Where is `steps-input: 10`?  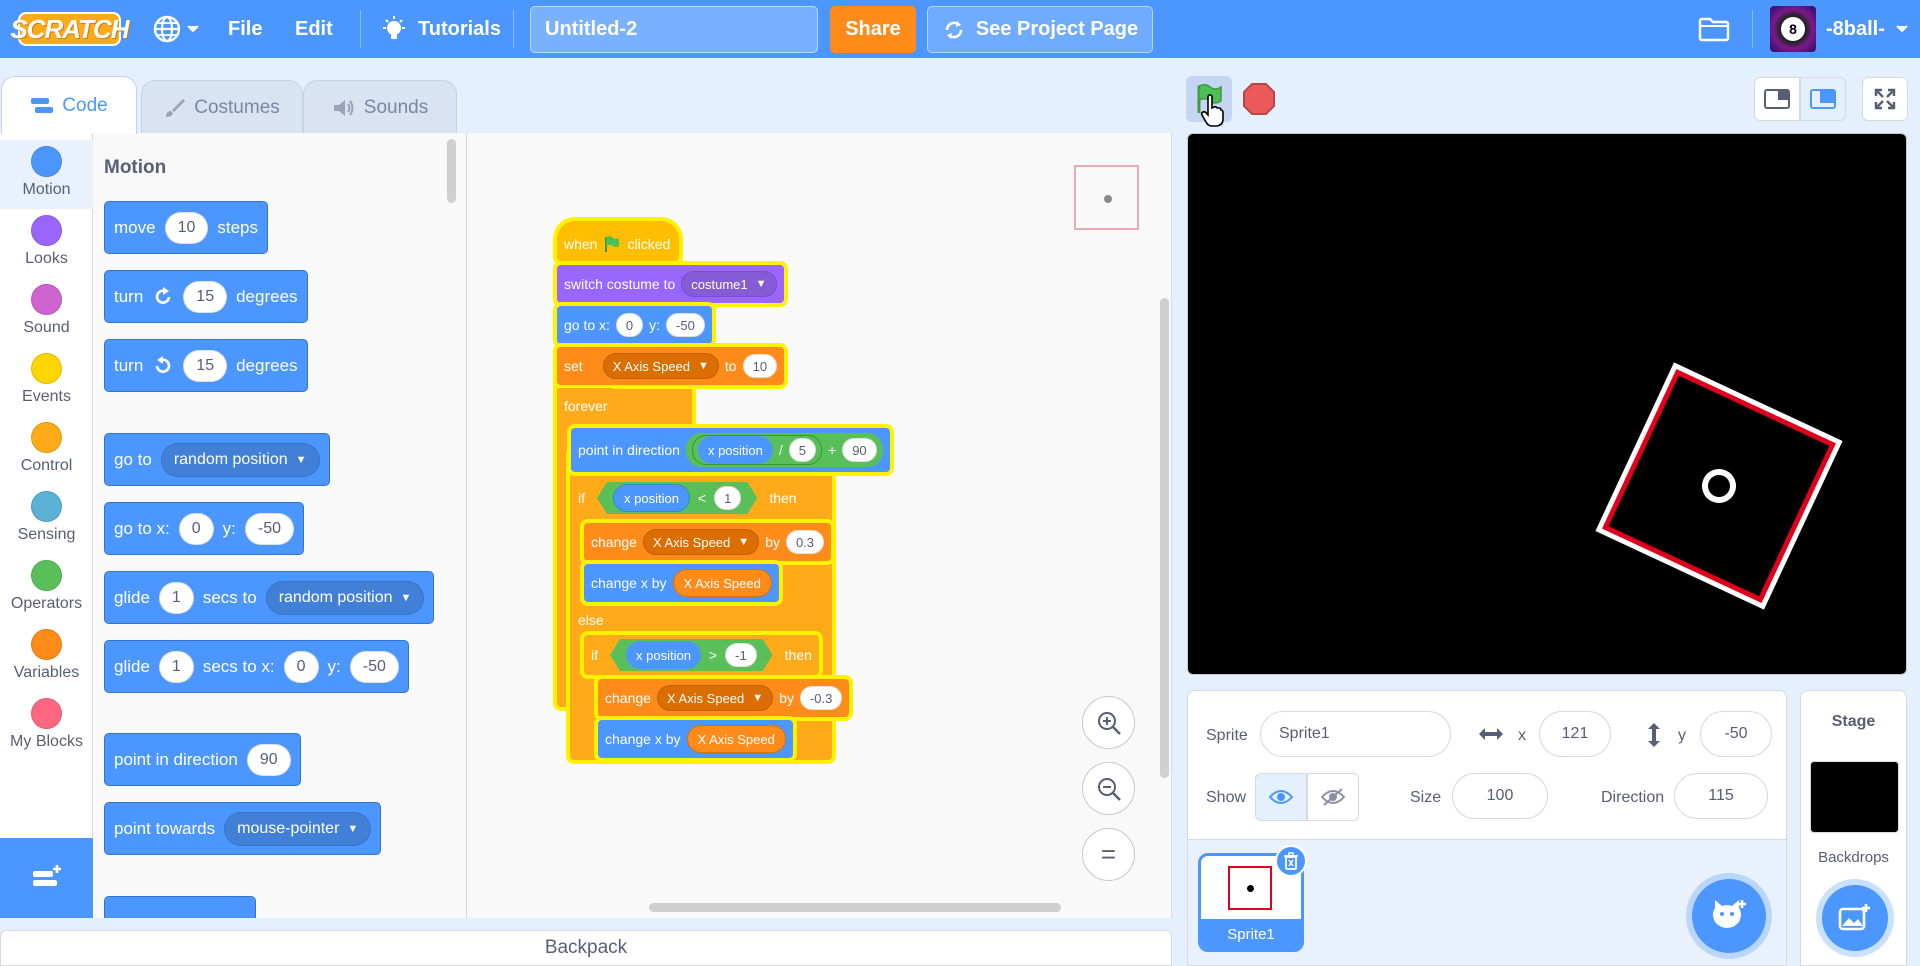
steps-input: 10 is located at coordinates (186, 227).